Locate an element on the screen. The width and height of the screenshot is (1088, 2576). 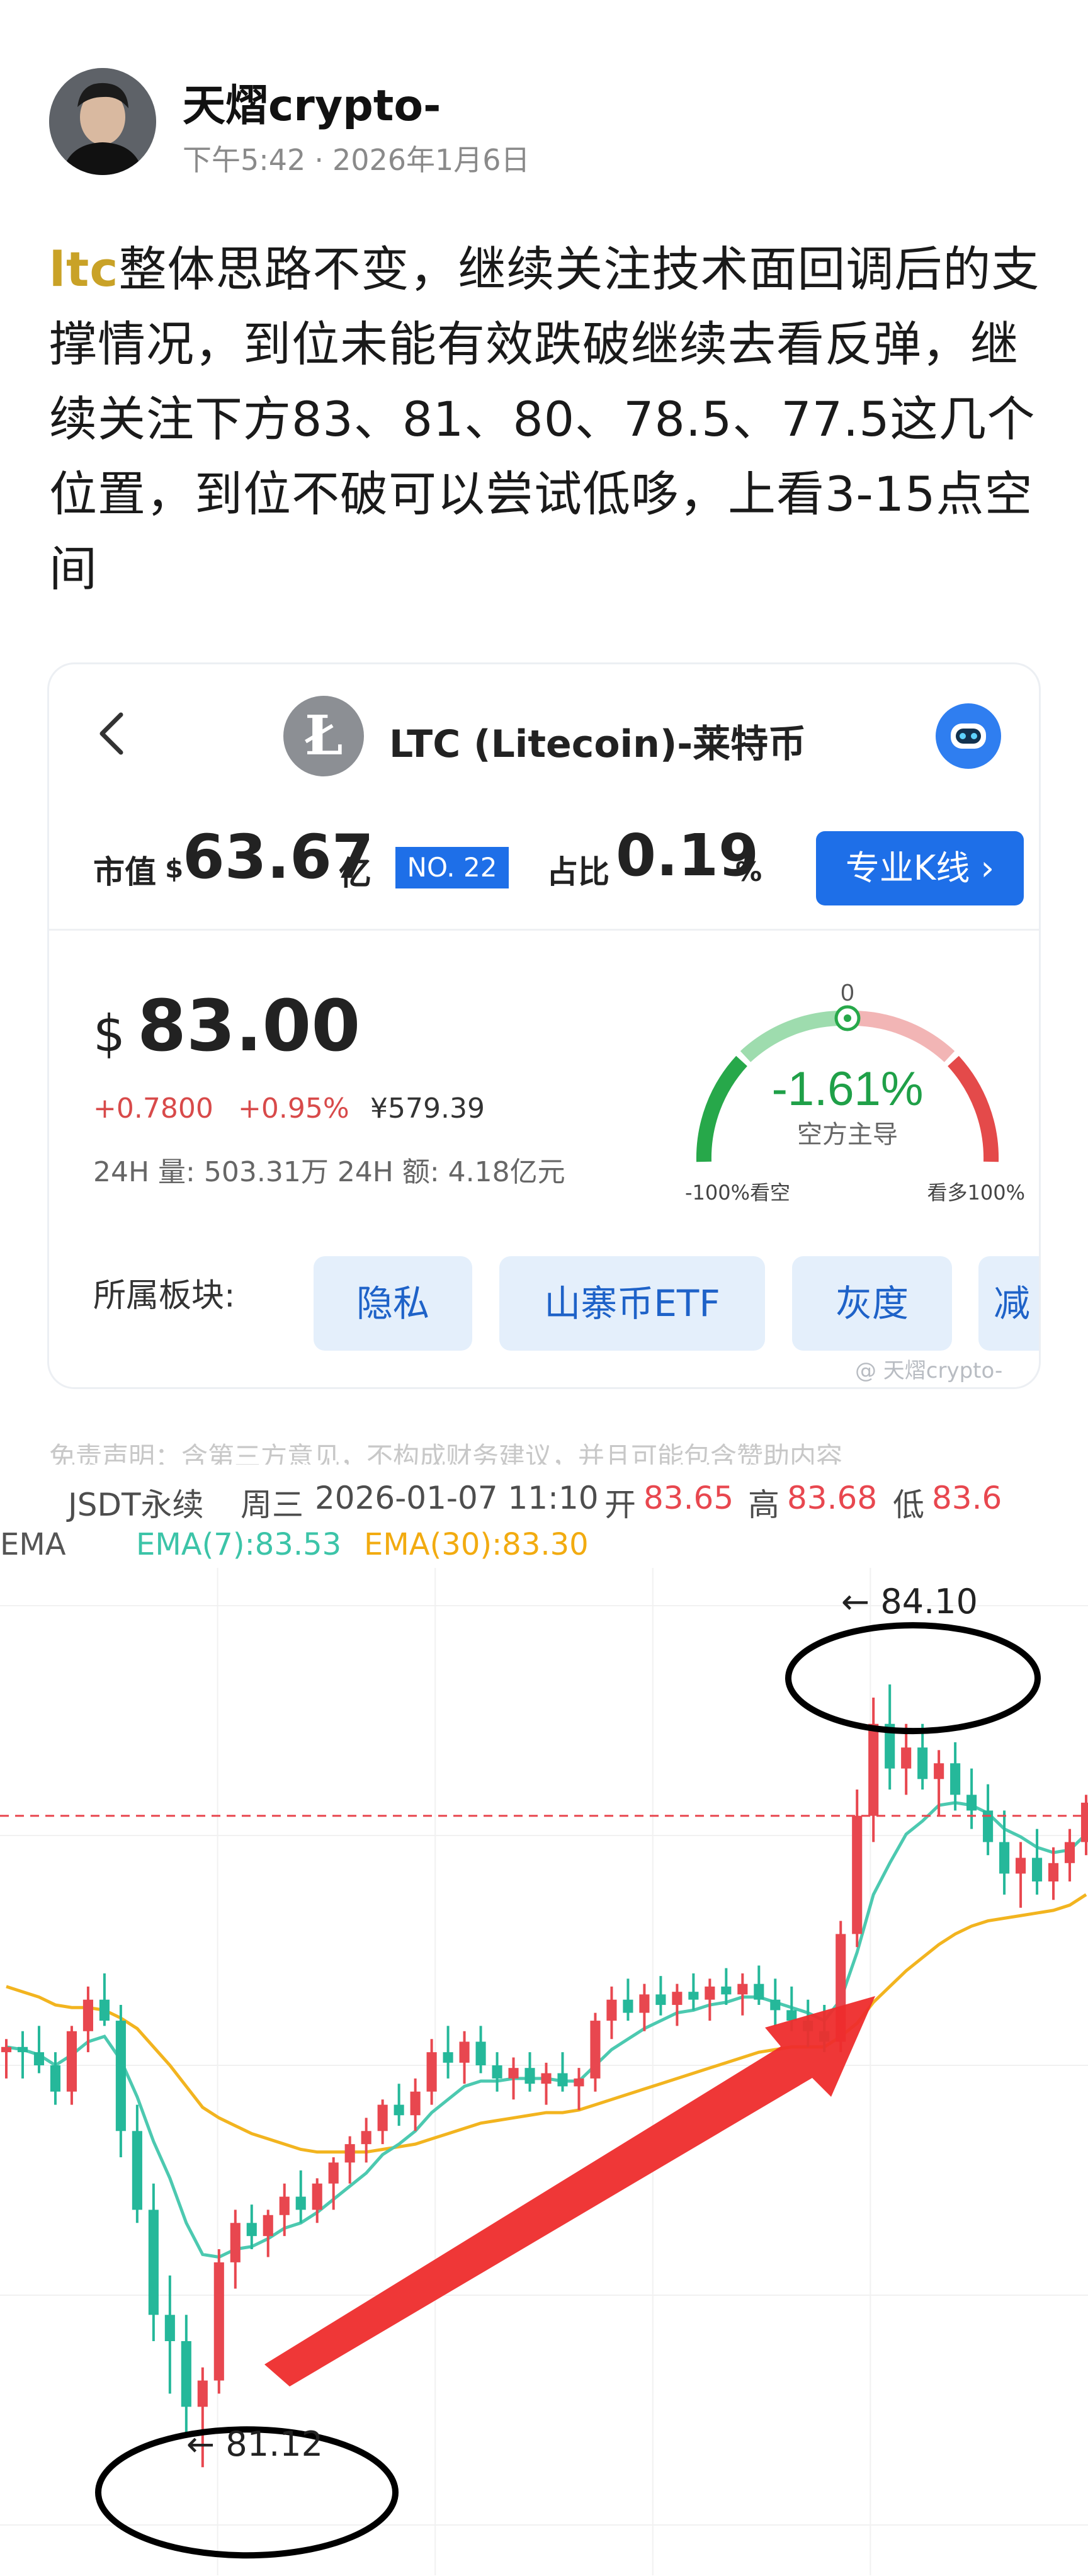
gauge-value: -1.61% is located at coordinates (848, 1089).